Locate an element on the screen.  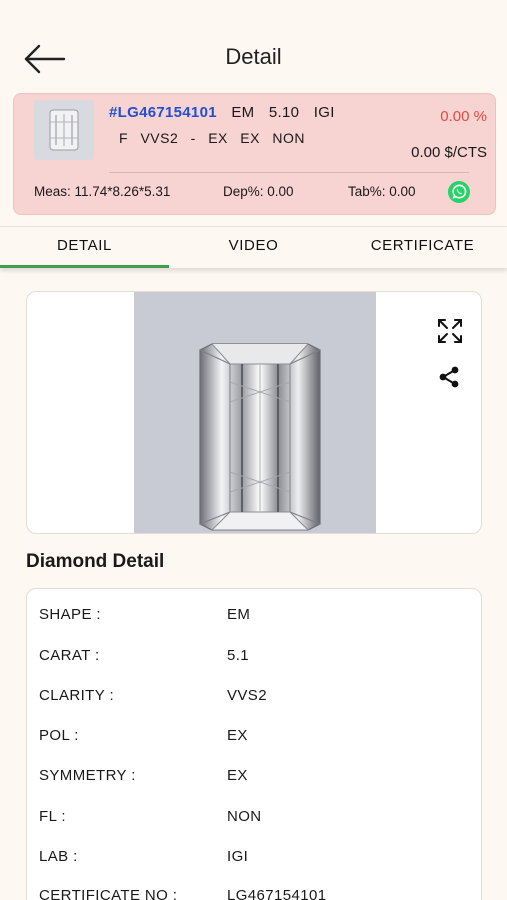
diamond-thumbnail is located at coordinates (64, 130).